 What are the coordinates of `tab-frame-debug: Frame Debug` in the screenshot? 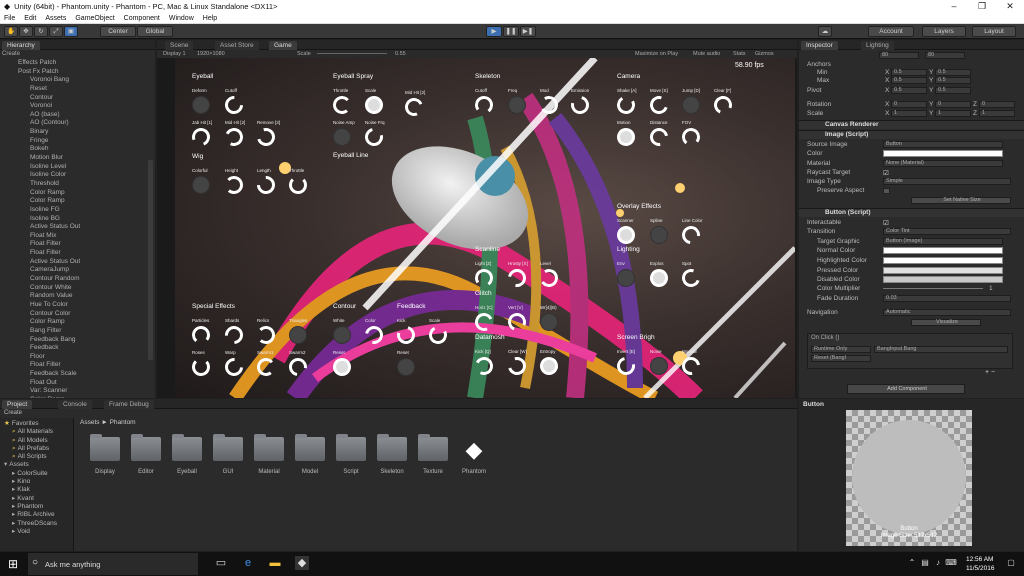 It's located at (129, 404).